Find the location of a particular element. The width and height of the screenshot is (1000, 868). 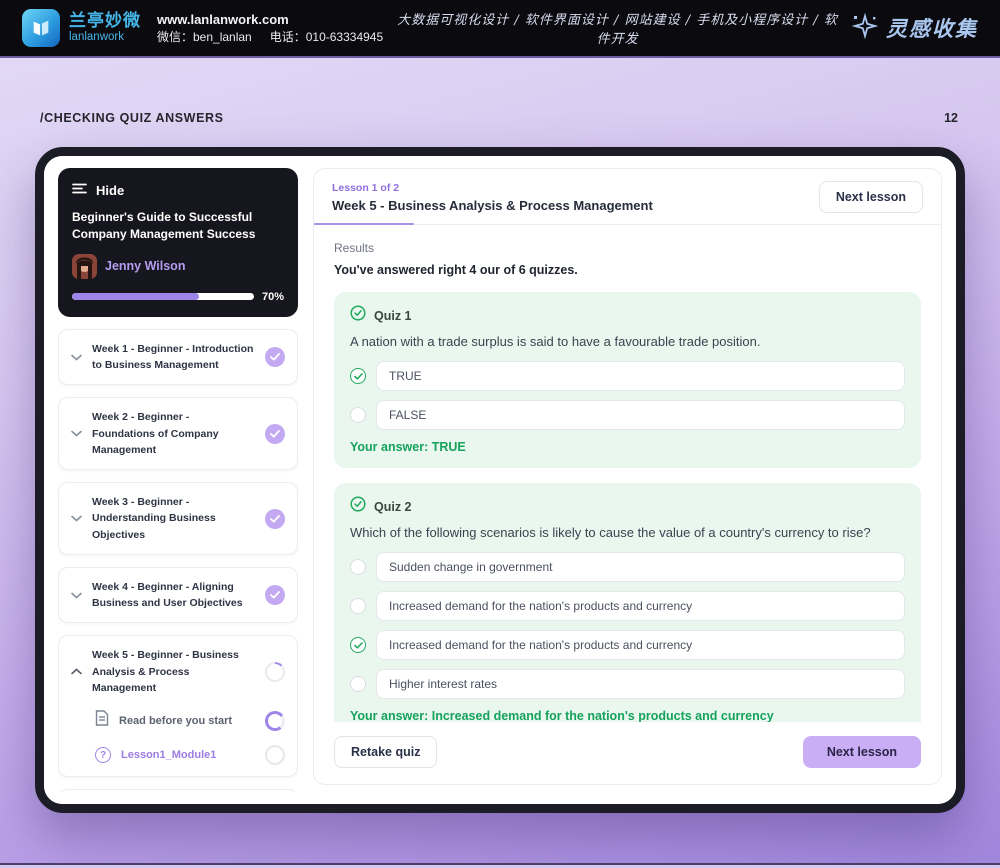

page-title: /CHECKING QUIZ ANSWERS is located at coordinates (132, 118).